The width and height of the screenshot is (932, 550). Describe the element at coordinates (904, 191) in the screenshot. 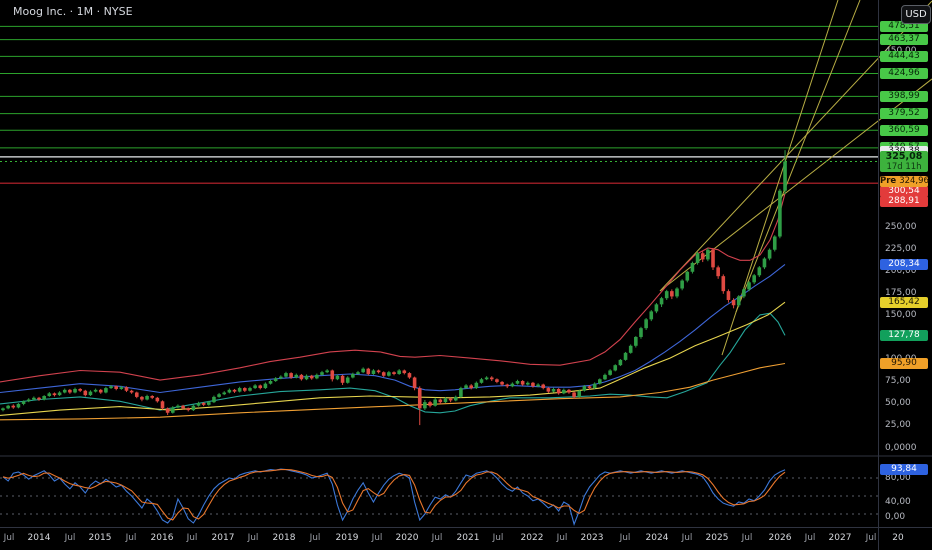

I see `price-level-label: 300,54` at that location.